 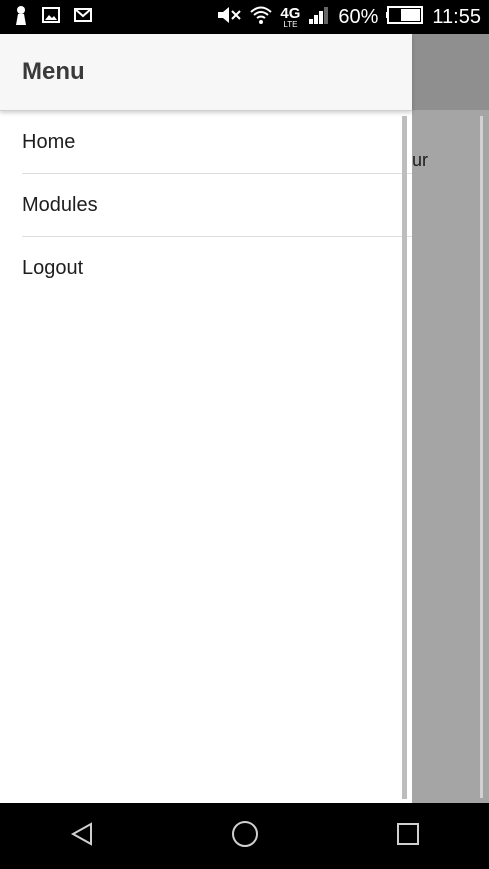 What do you see at coordinates (450, 72) in the screenshot?
I see `app-header-background` at bounding box center [450, 72].